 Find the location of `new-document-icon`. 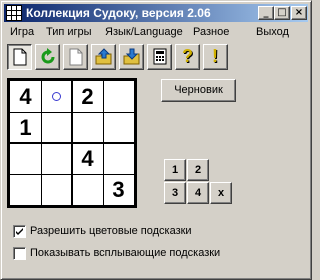

new-document-icon is located at coordinates (20, 57).